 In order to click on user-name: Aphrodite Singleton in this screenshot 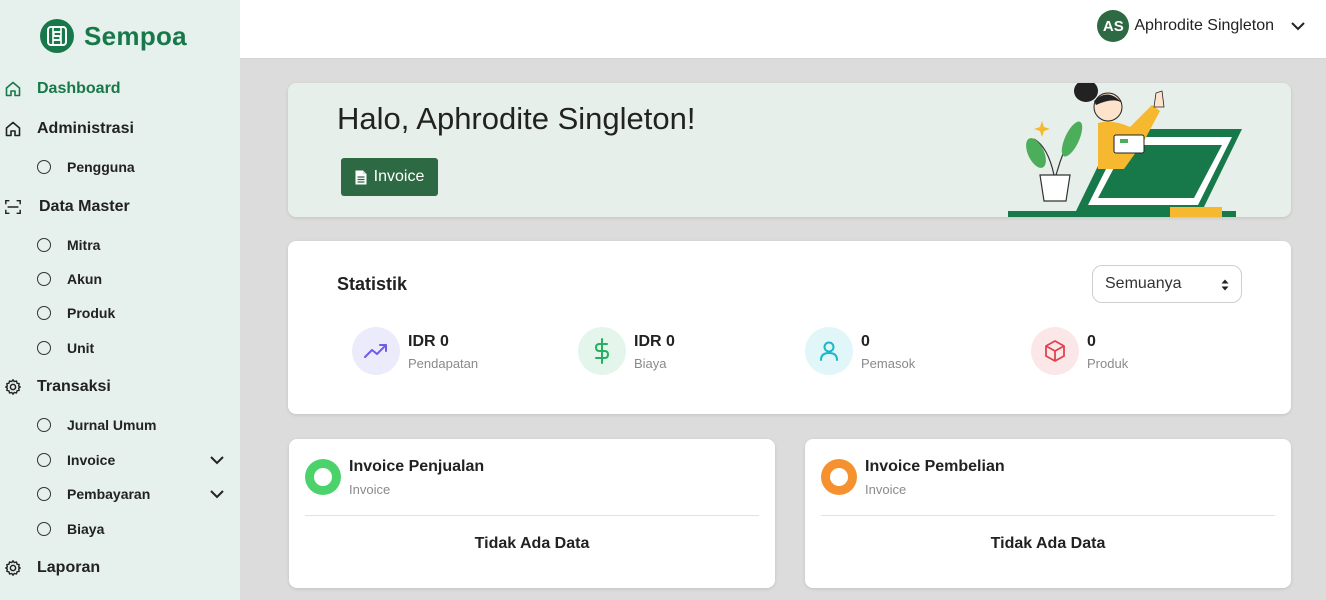, I will do `click(1204, 25)`.